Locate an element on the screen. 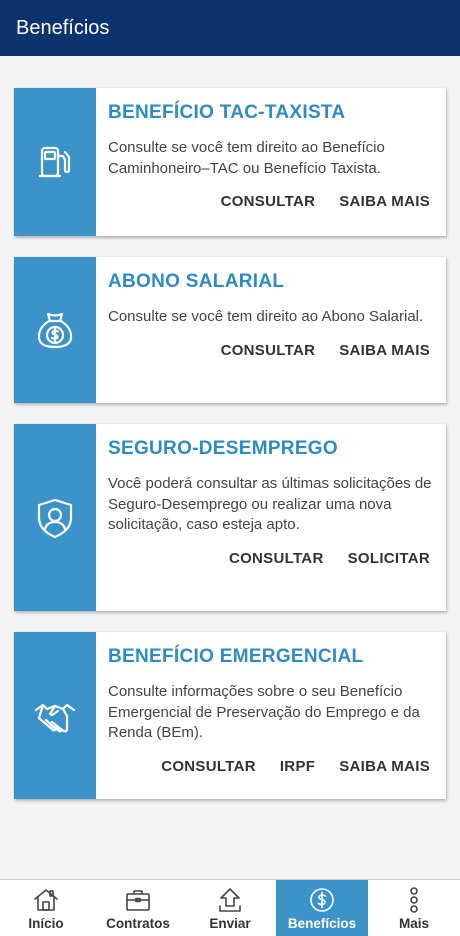  nav-label: Mais is located at coordinates (413, 923).